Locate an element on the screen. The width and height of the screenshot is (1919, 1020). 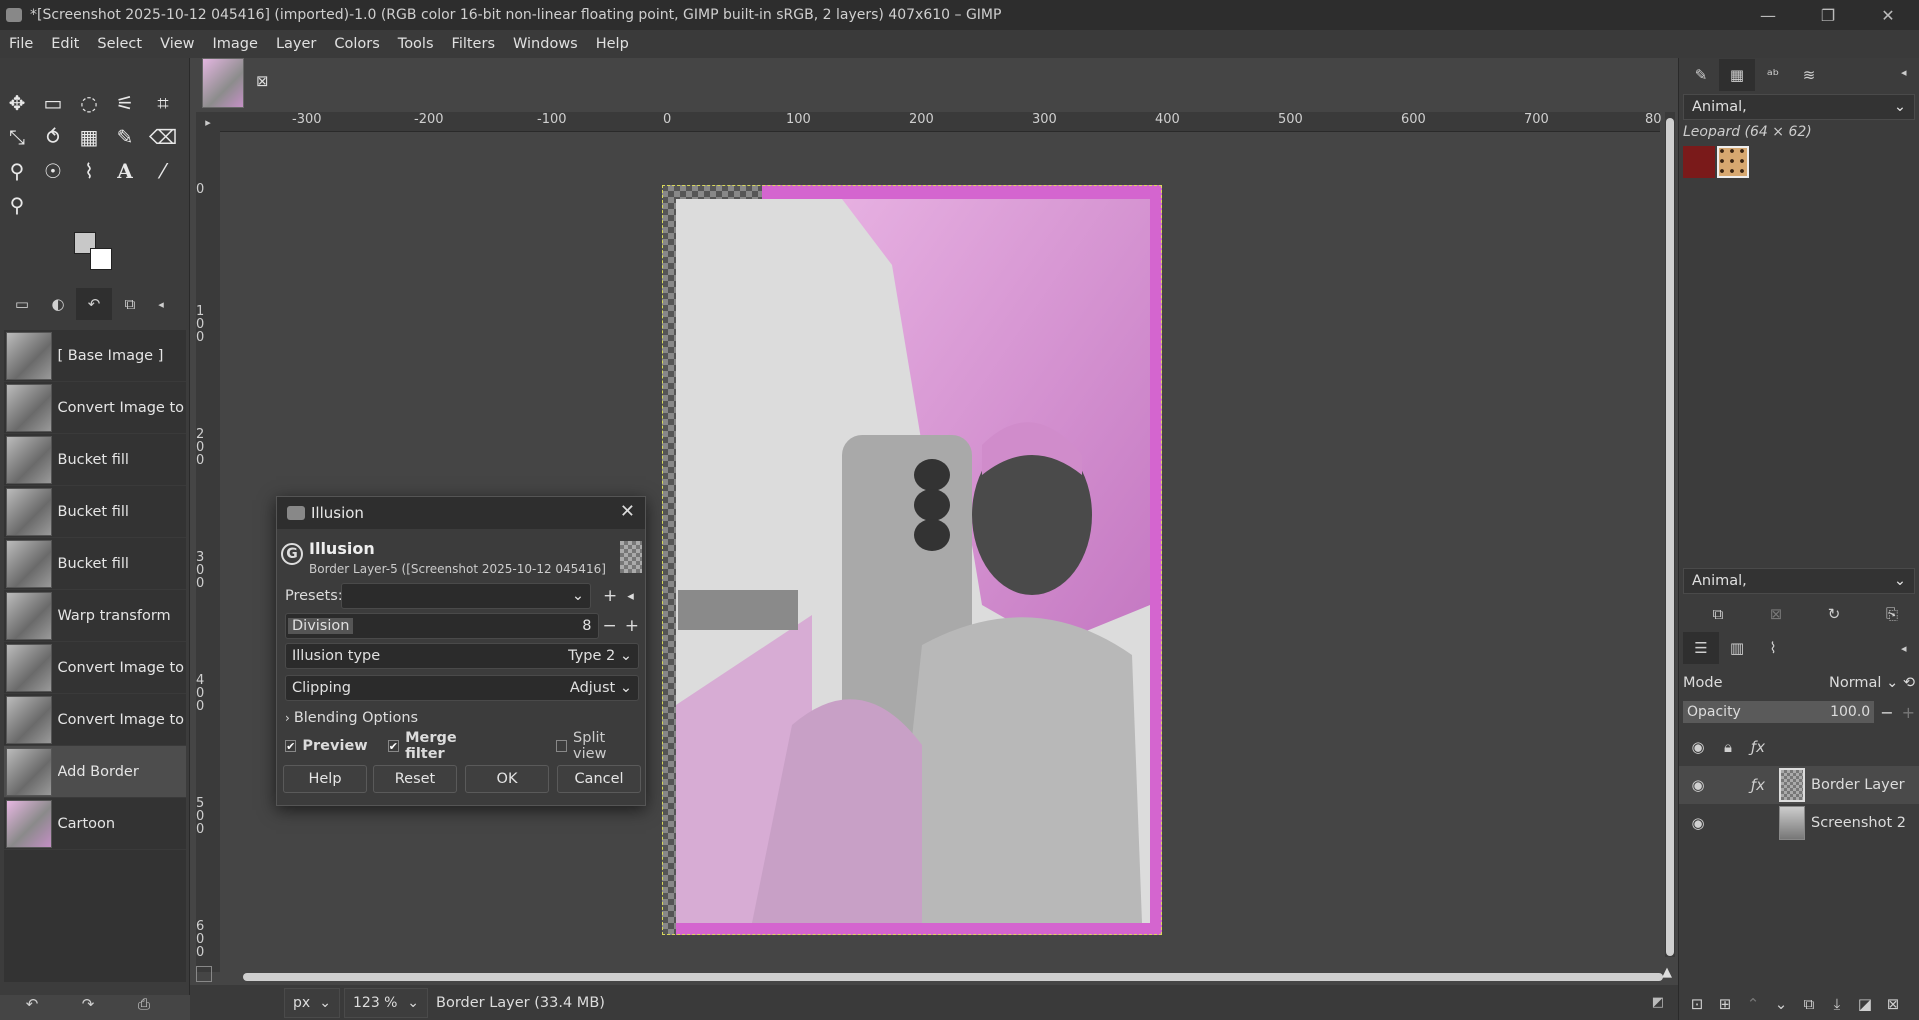
layers-tab-icon: ☰ is located at coordinates (1701, 648).